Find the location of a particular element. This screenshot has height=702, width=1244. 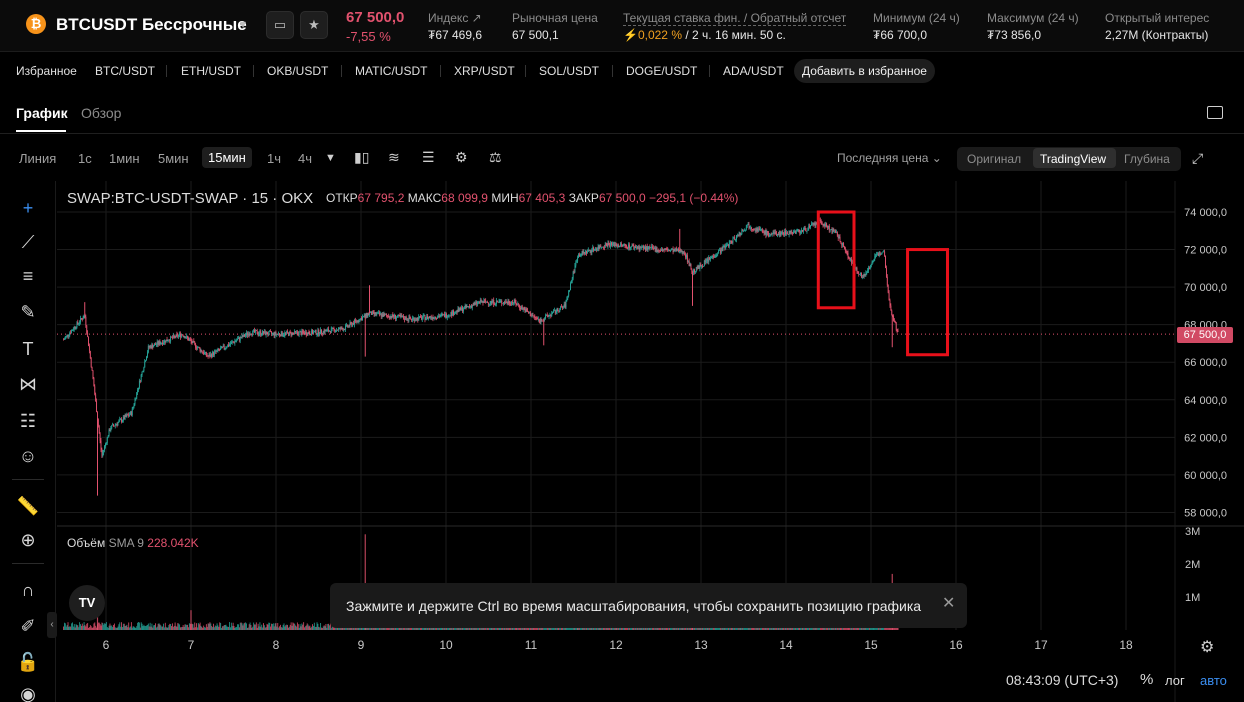

volume-value: 228.042K is located at coordinates (173, 543).